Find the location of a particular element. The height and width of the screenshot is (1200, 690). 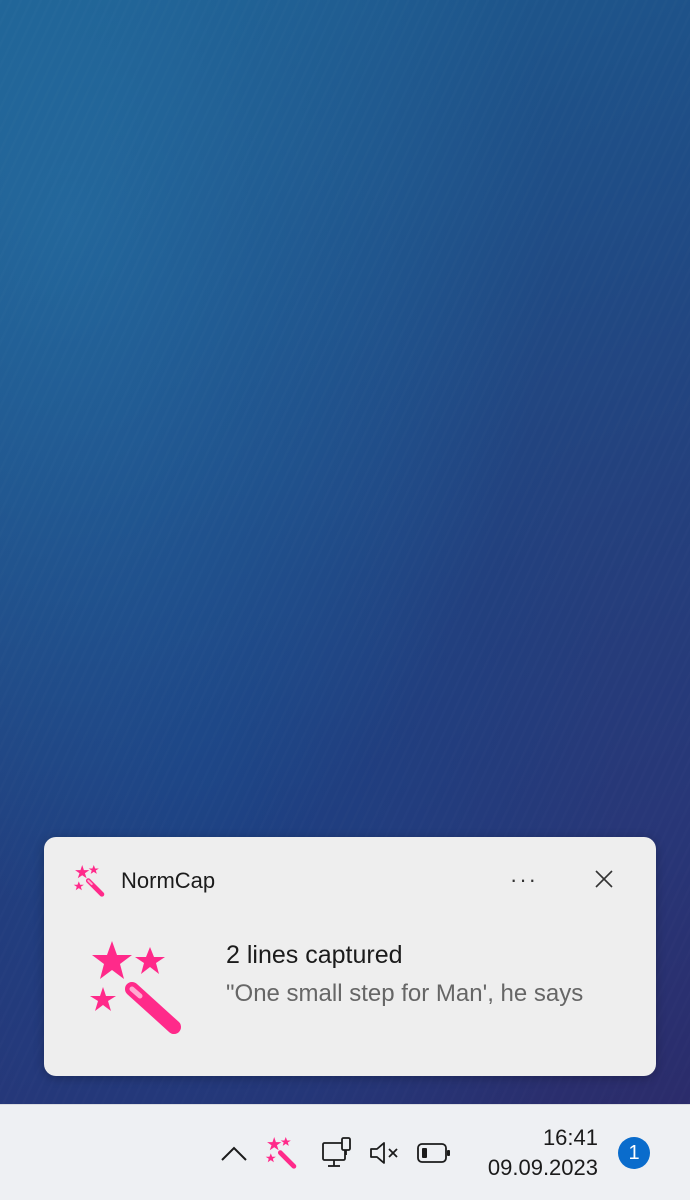

notification-body: "One small step for Man', he says is located at coordinates (405, 993).